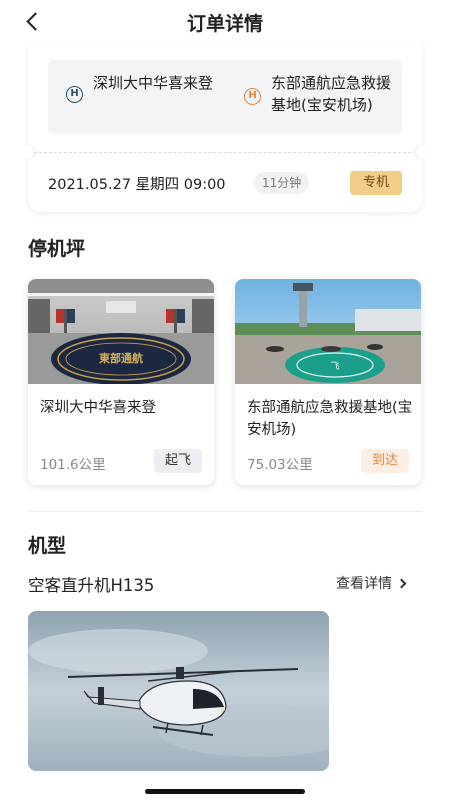 The height and width of the screenshot is (800, 450). I want to click on chevron-right-icon, so click(401, 583).